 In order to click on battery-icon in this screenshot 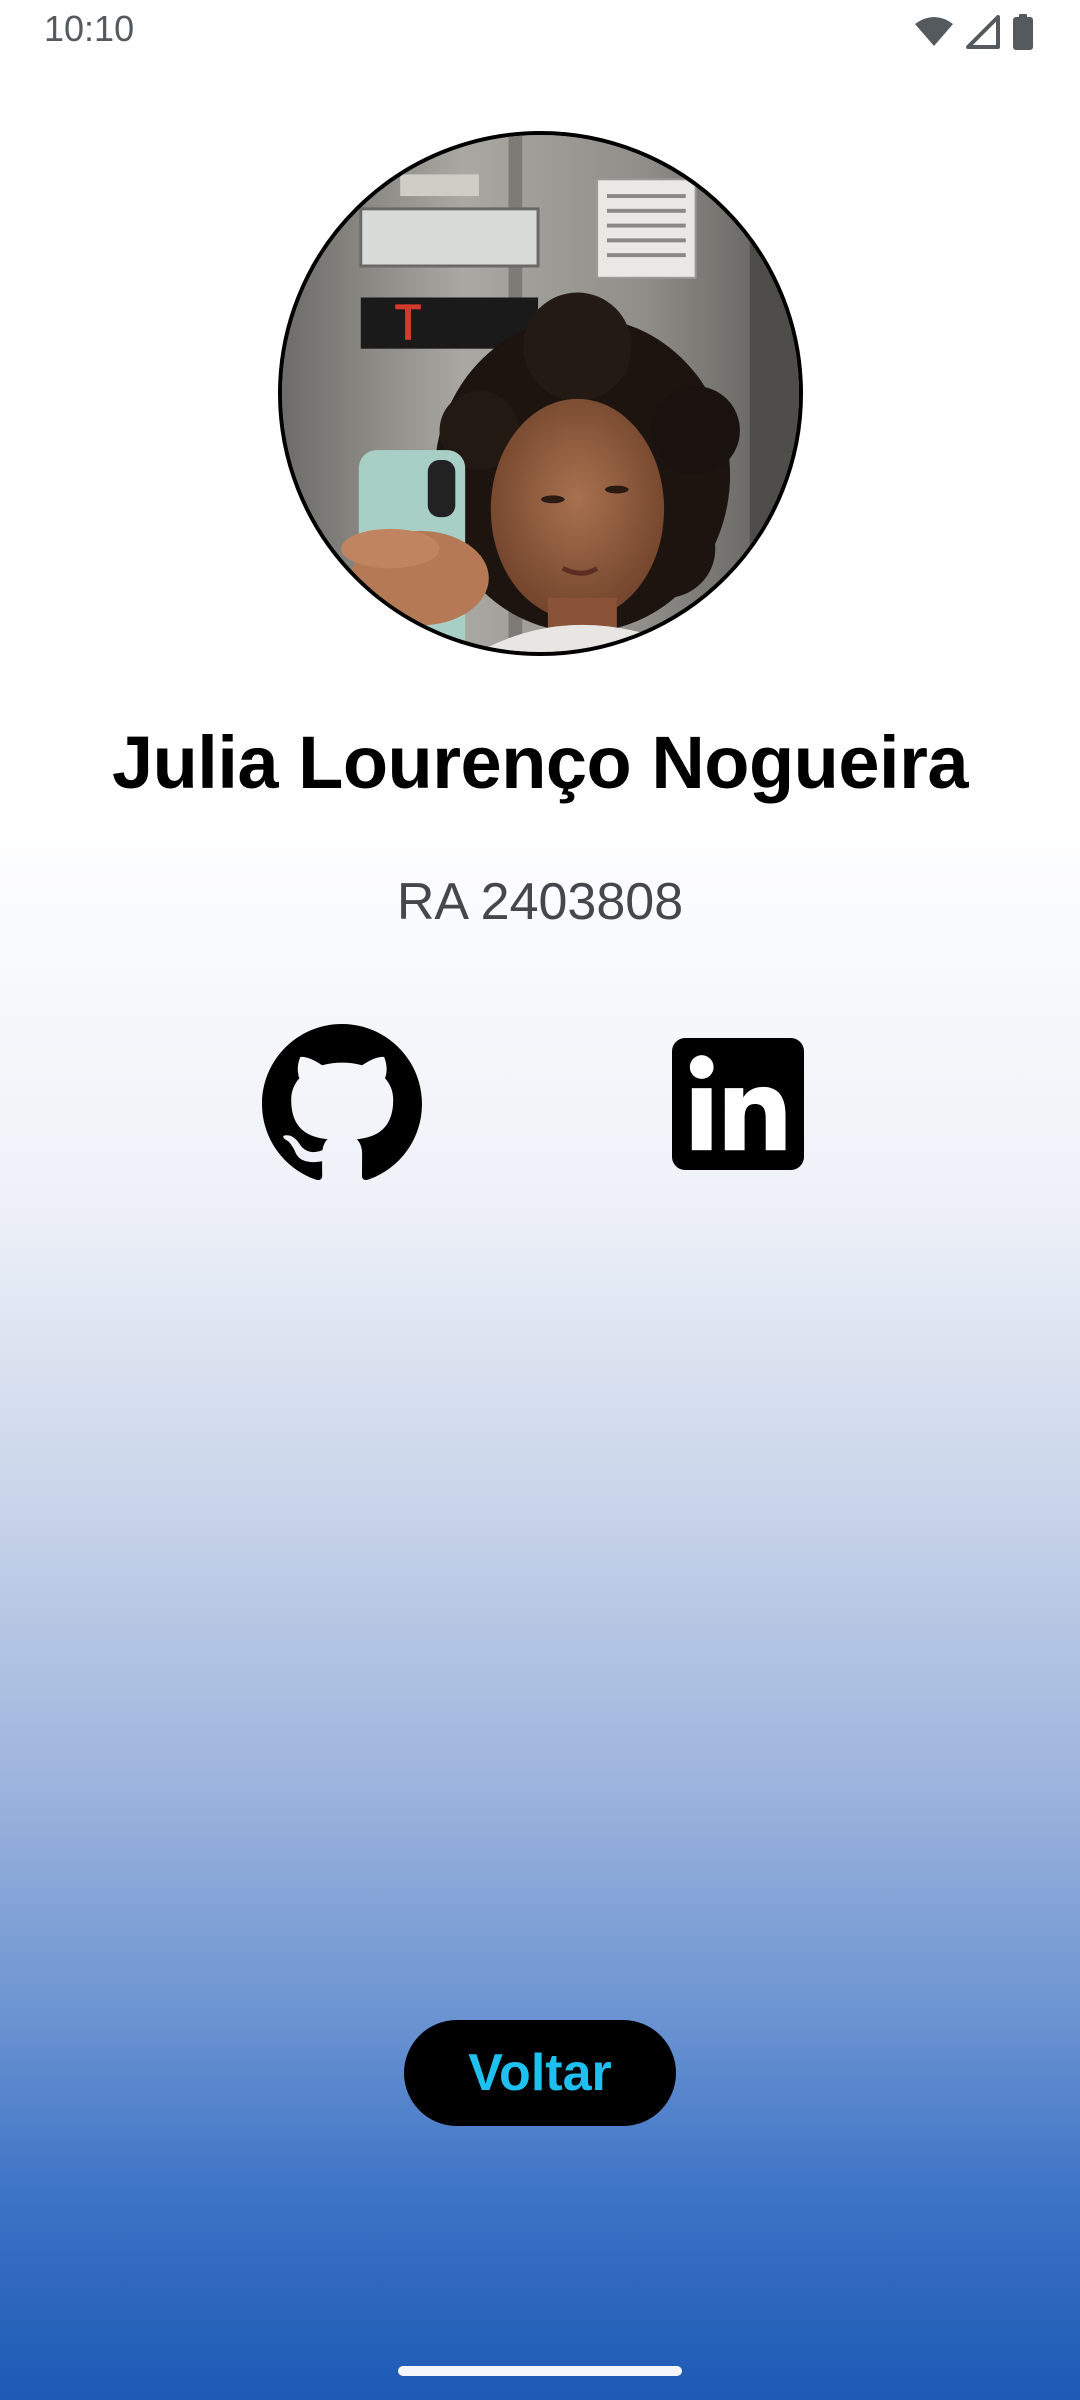, I will do `click(1023, 32)`.